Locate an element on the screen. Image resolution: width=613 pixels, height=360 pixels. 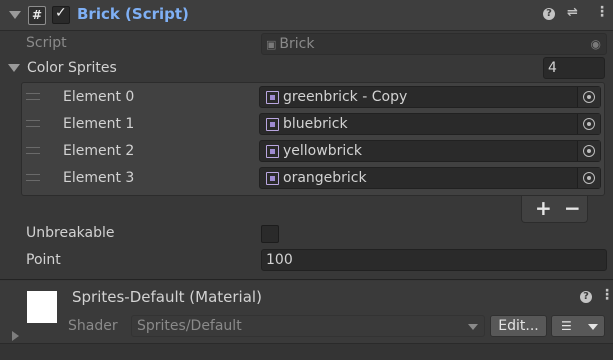
unbreakable-label: Unbreakable is located at coordinates (70, 233).